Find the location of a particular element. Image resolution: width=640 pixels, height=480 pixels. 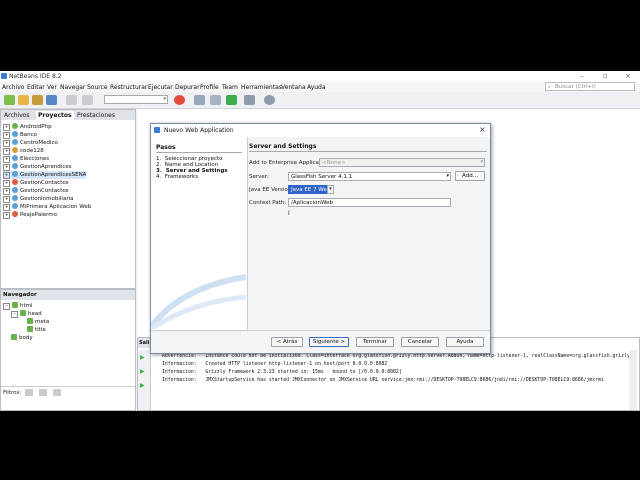

menu-restructurar: Restructurar is located at coordinates (128, 87).